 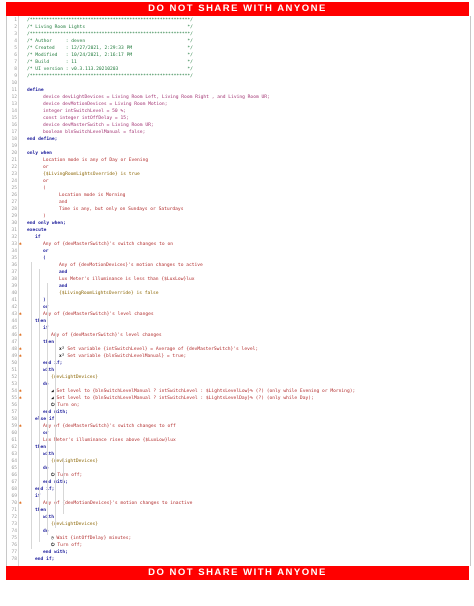 I want to click on code-line: 40 {$LivingRoomLightsOverride} is false, so click(x=238, y=293).